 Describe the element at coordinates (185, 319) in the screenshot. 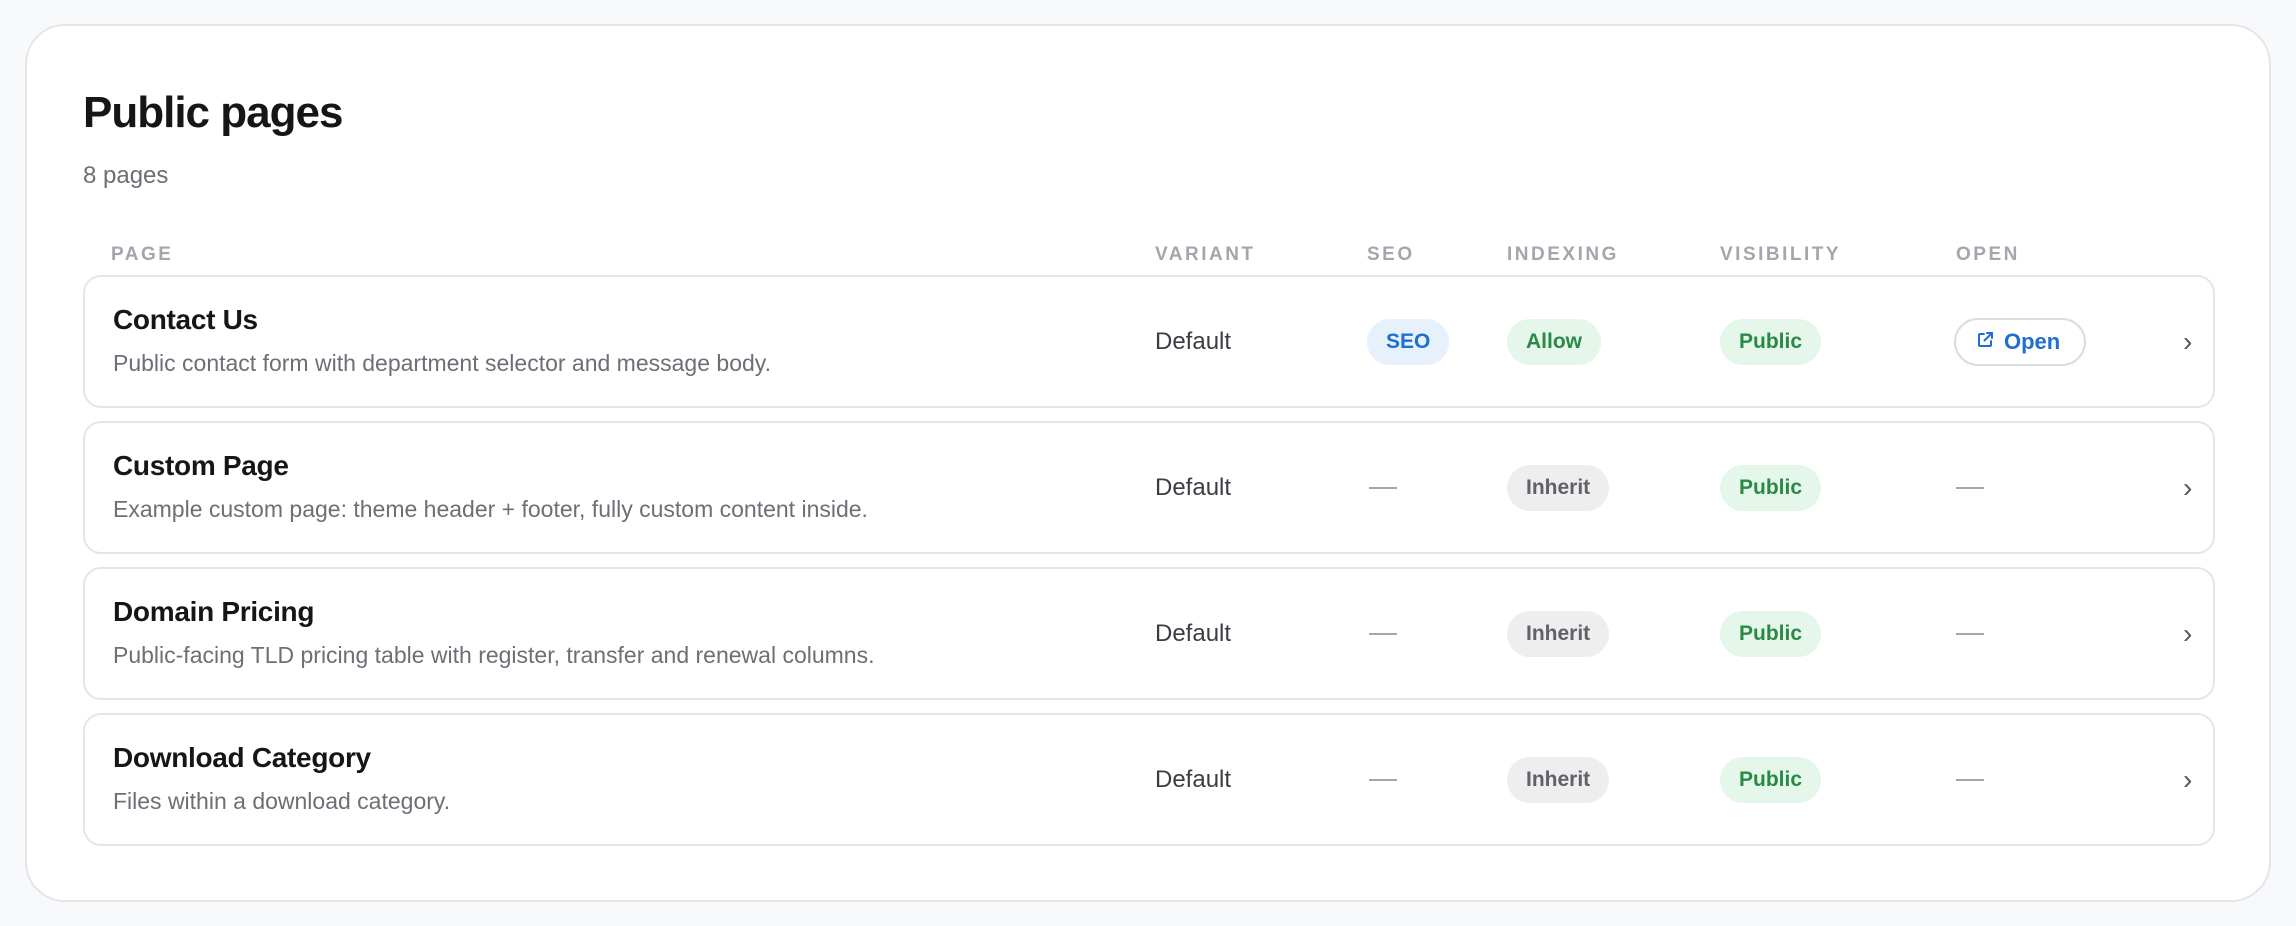

I see `row-title: Contact Us` at that location.